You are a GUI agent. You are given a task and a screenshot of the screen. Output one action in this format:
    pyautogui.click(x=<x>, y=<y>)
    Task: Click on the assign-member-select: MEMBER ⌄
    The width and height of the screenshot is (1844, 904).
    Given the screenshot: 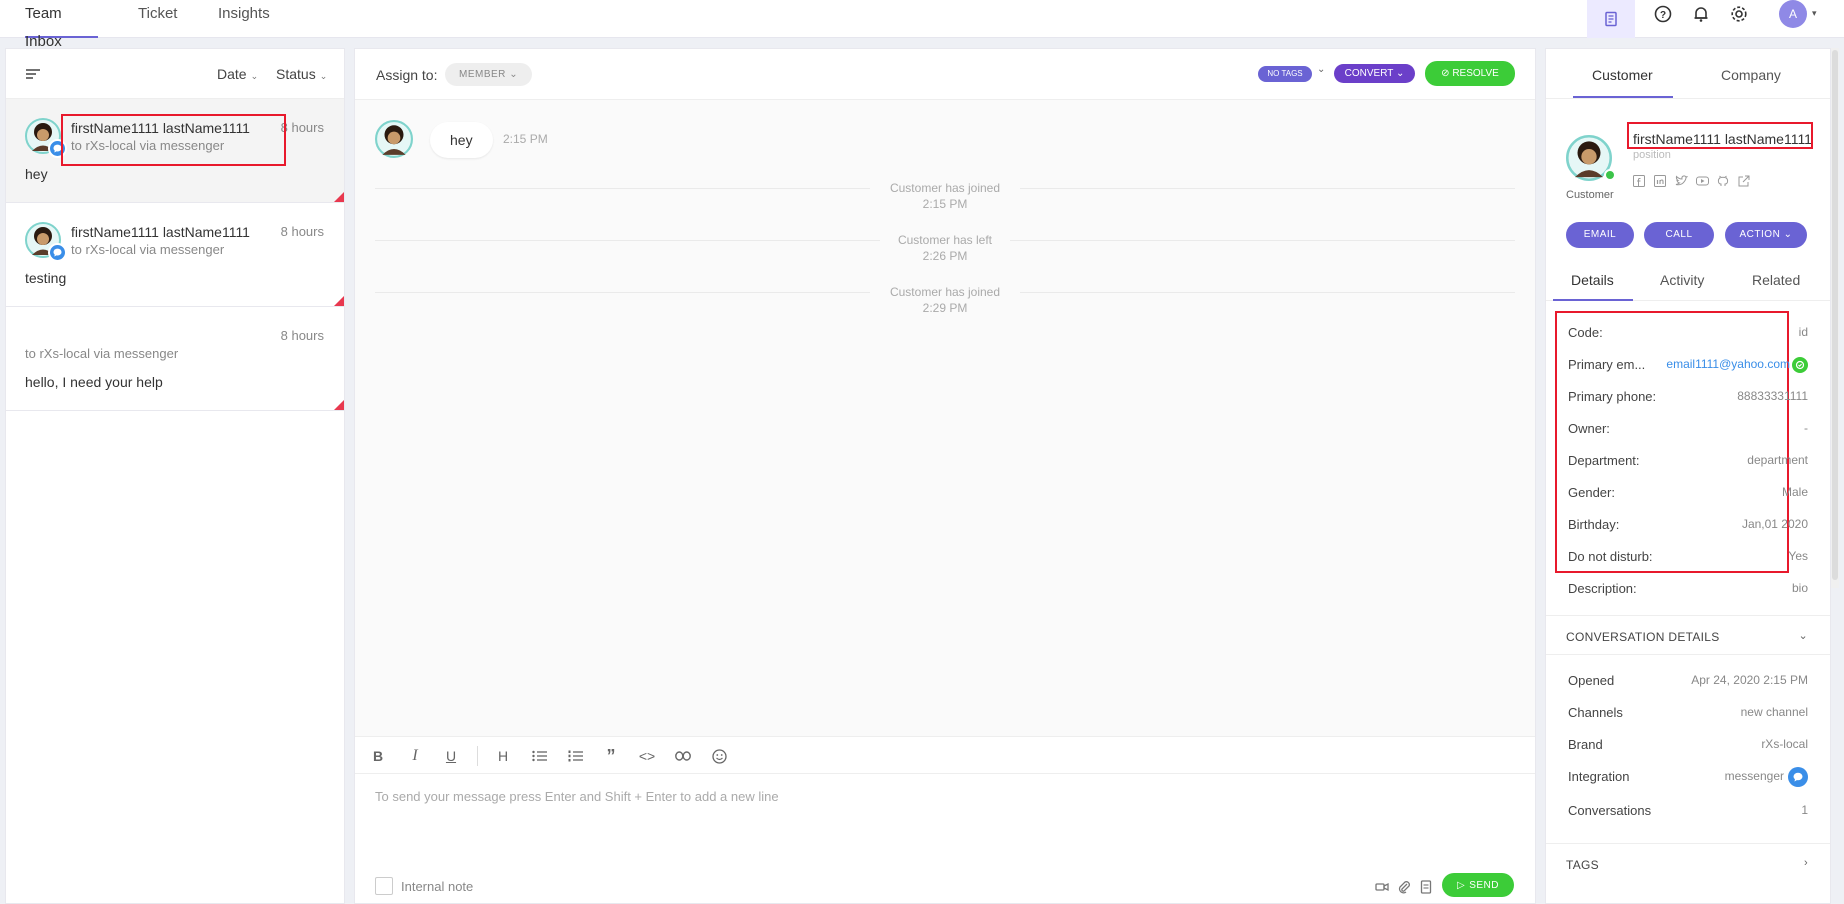 What is the action you would take?
    pyautogui.click(x=489, y=74)
    